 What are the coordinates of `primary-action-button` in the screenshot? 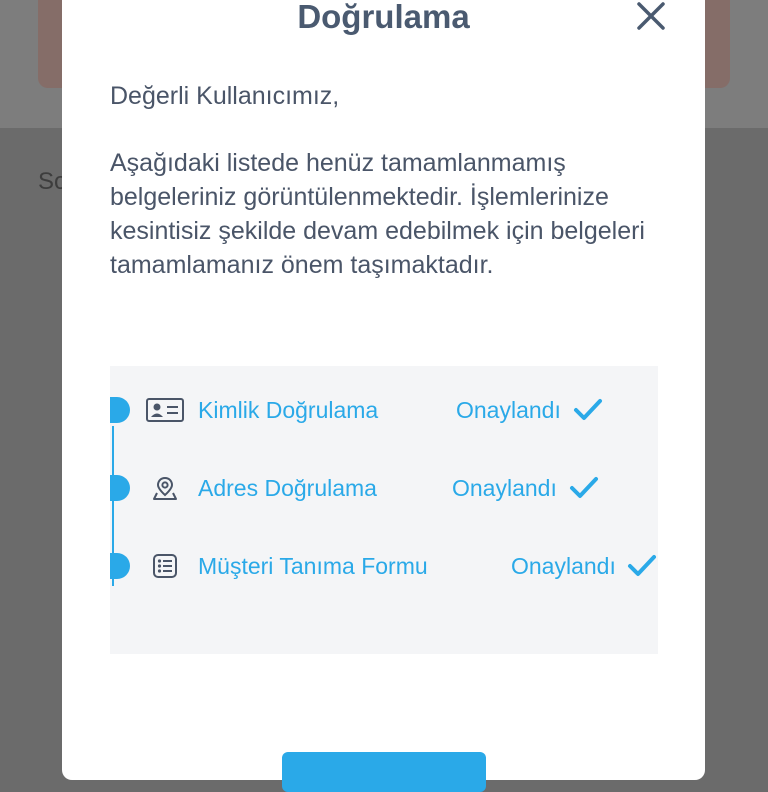 It's located at (384, 772).